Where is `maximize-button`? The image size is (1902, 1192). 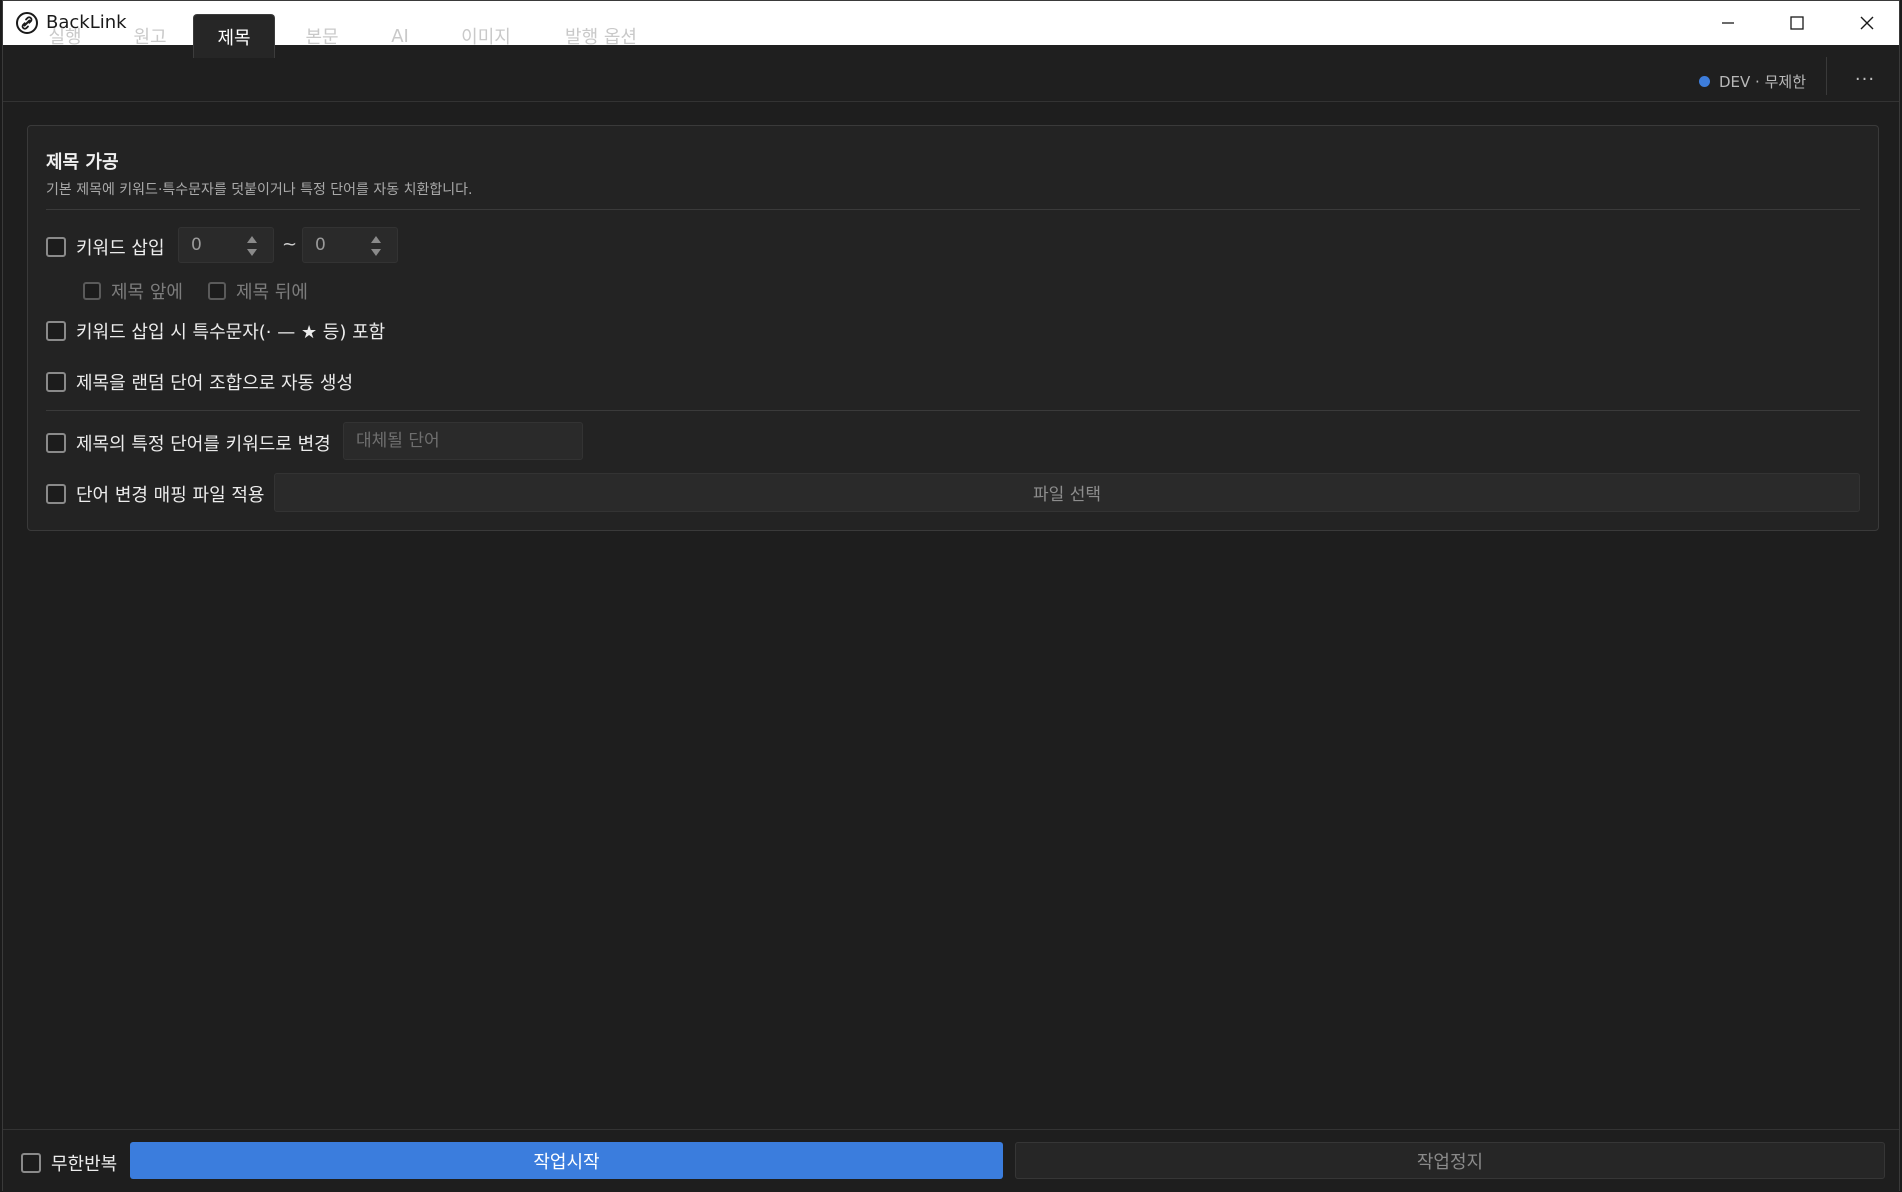
maximize-button is located at coordinates (1797, 23).